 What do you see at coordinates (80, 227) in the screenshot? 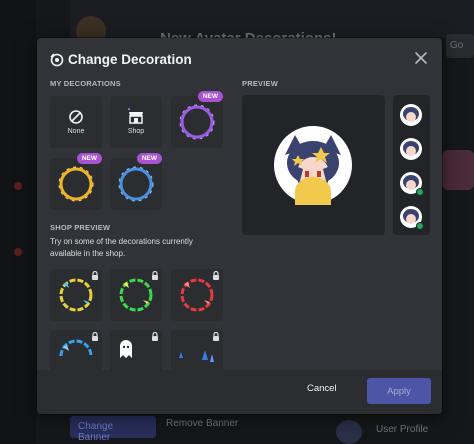
I see `shop-preview-label: SHOP PREVIEW` at bounding box center [80, 227].